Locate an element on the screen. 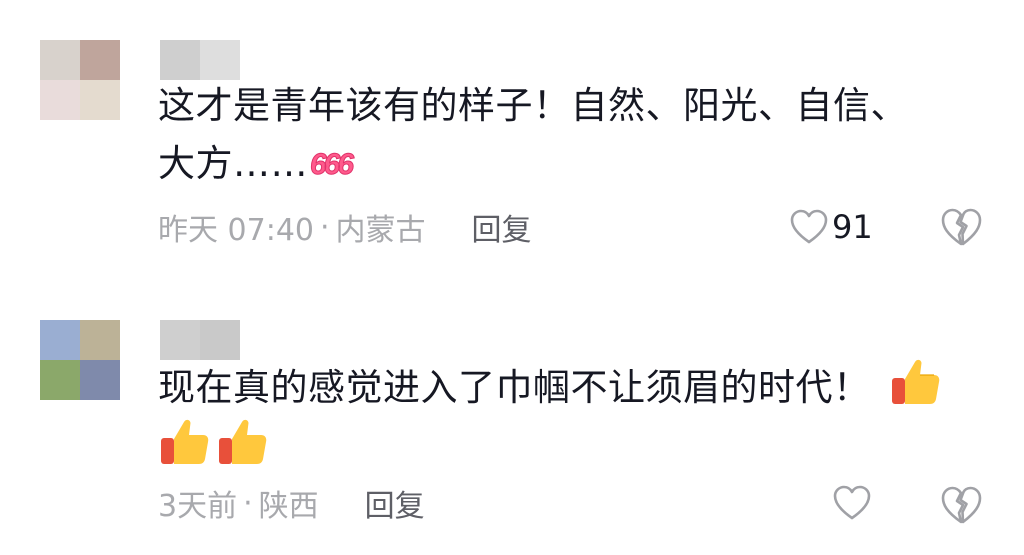 Image resolution: width=1024 pixels, height=555 pixels. comment-meta: 3天前 · 陕西 回复 is located at coordinates (291, 503).